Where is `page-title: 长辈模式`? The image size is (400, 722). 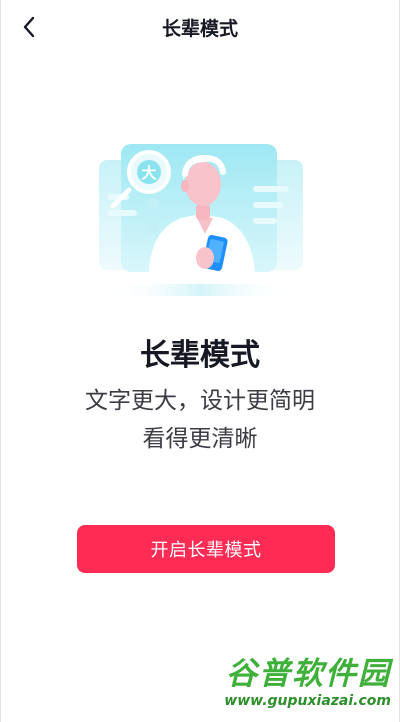 page-title: 长辈模式 is located at coordinates (199, 29).